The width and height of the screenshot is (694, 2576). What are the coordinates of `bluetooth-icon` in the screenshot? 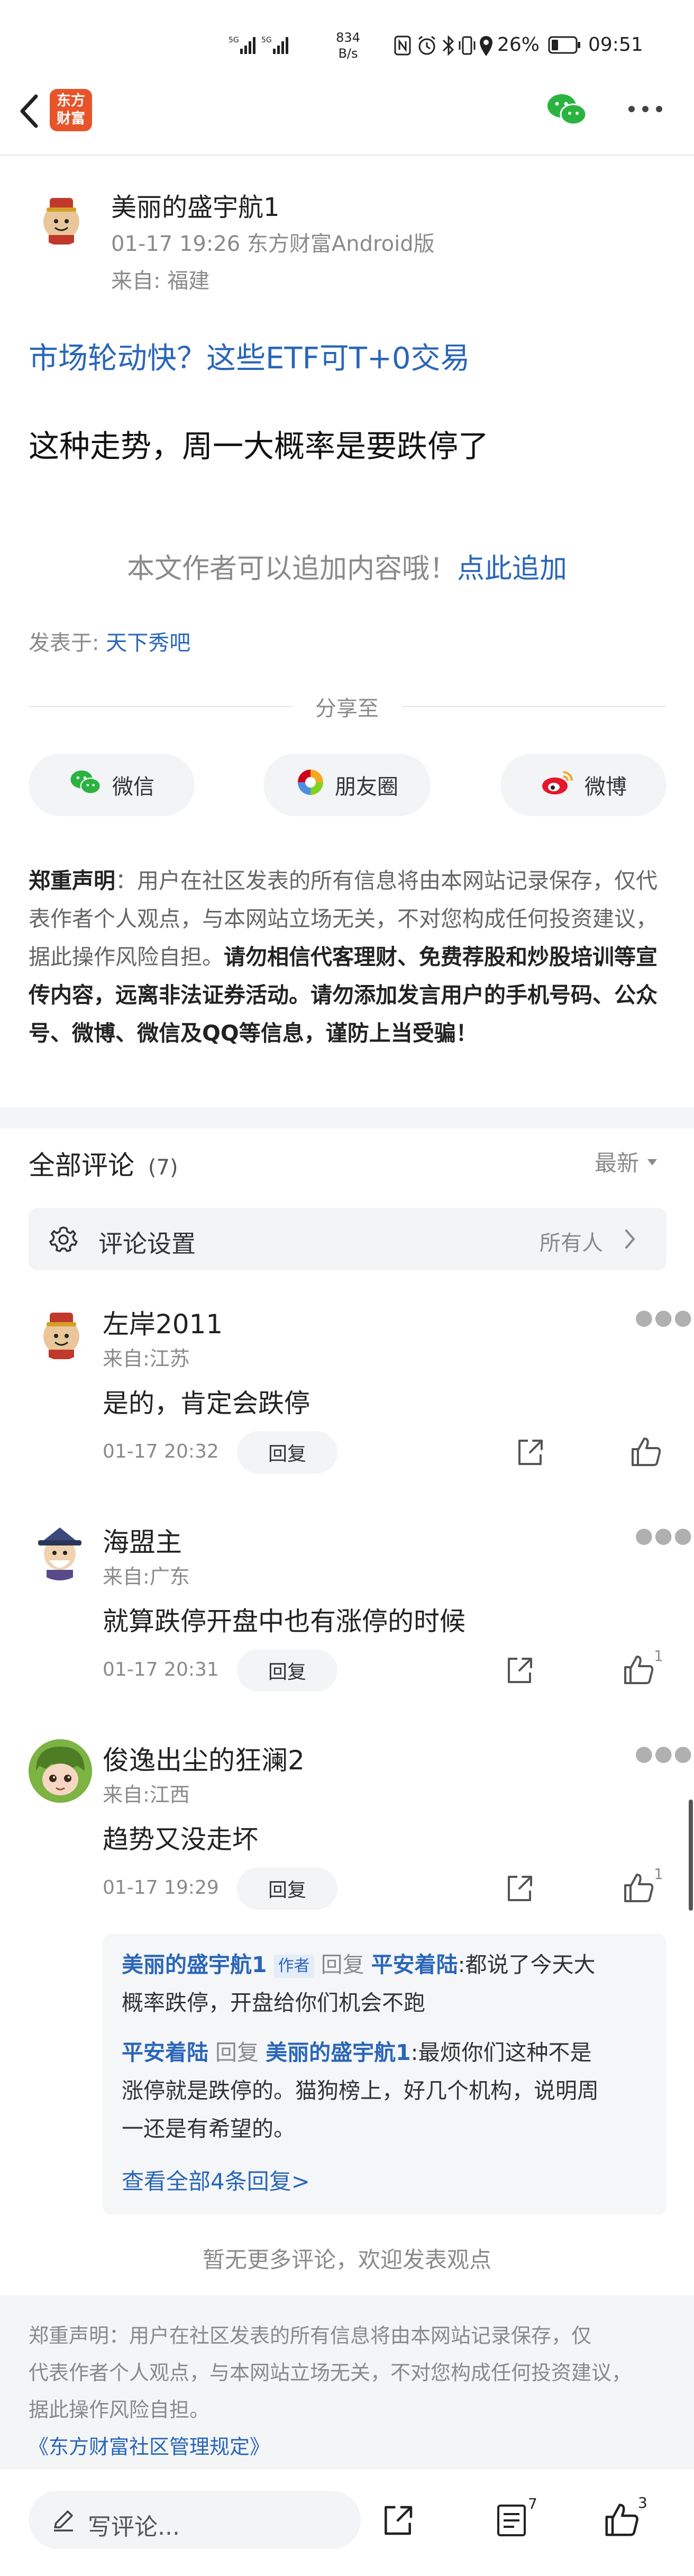 It's located at (448, 46).